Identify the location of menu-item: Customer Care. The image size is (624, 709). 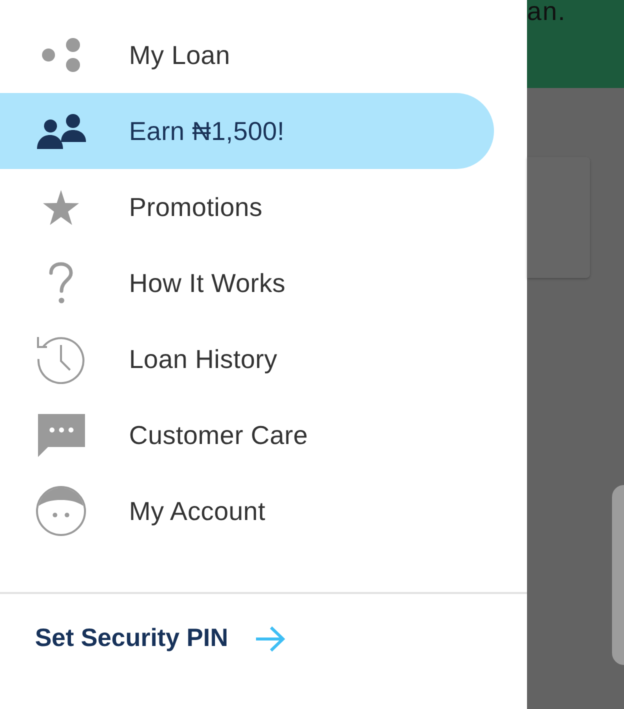
(247, 435).